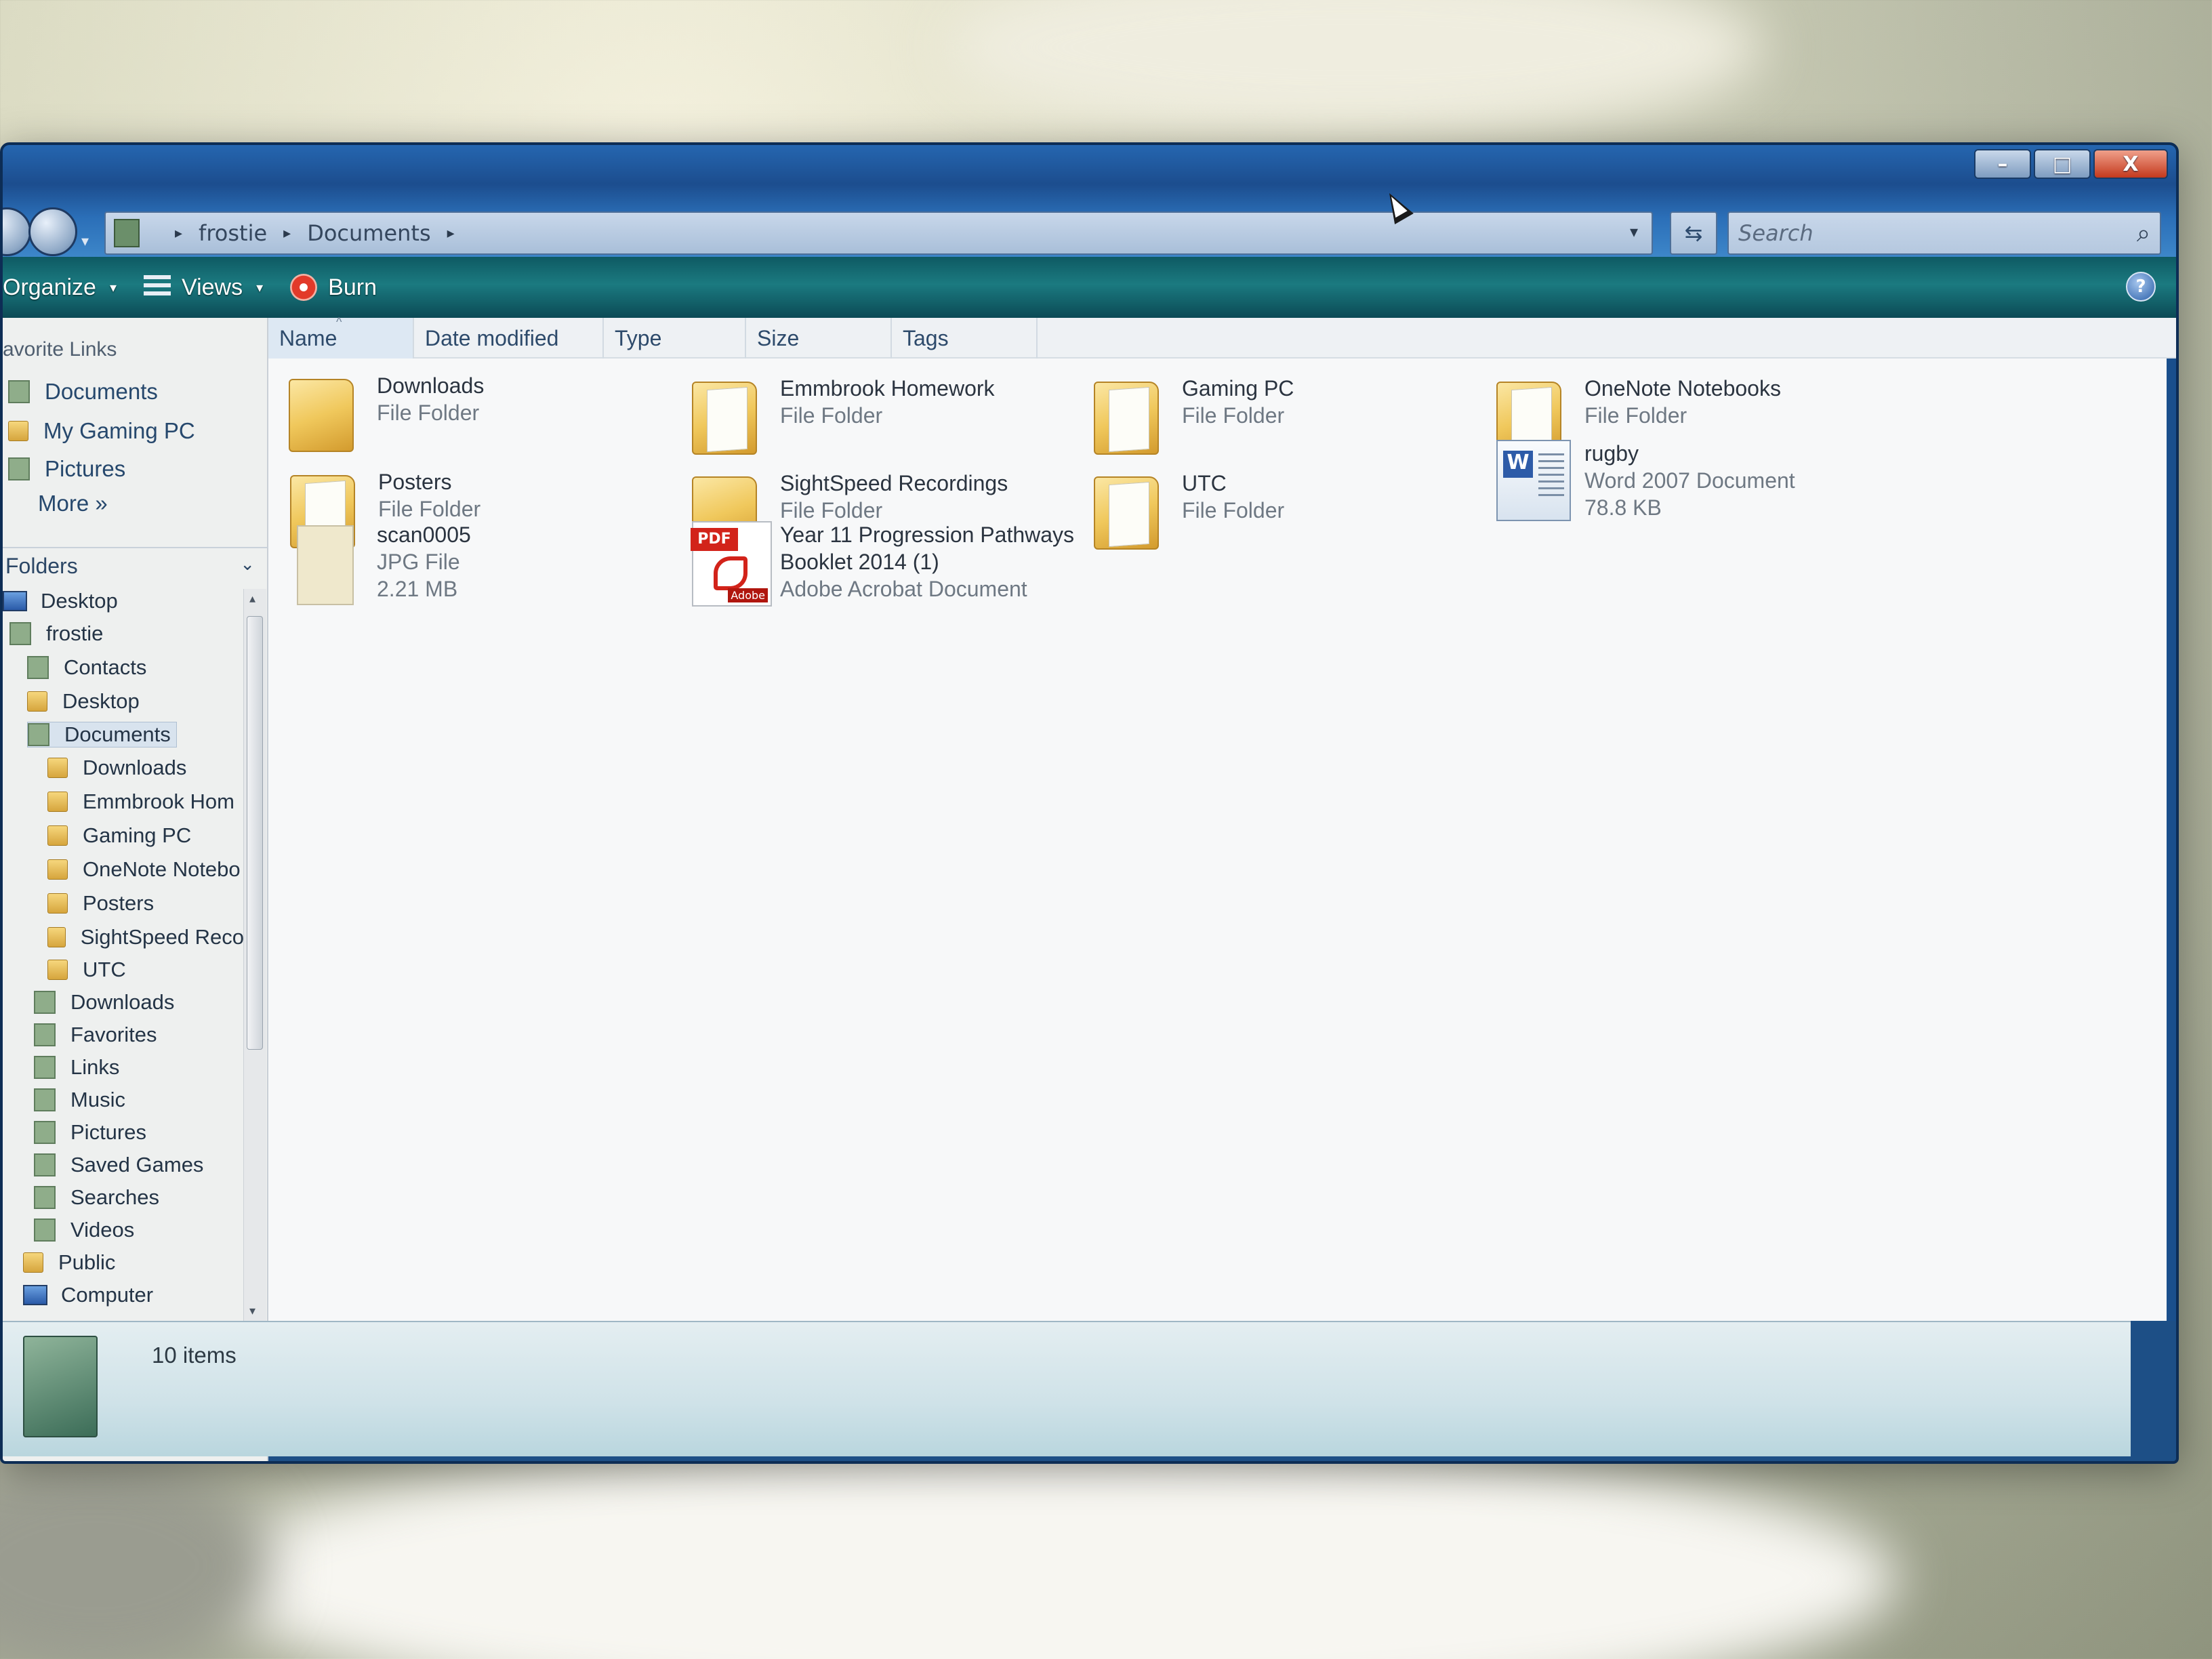  Describe the element at coordinates (1635, 416) in the screenshot. I see `item-type: File Folder` at that location.